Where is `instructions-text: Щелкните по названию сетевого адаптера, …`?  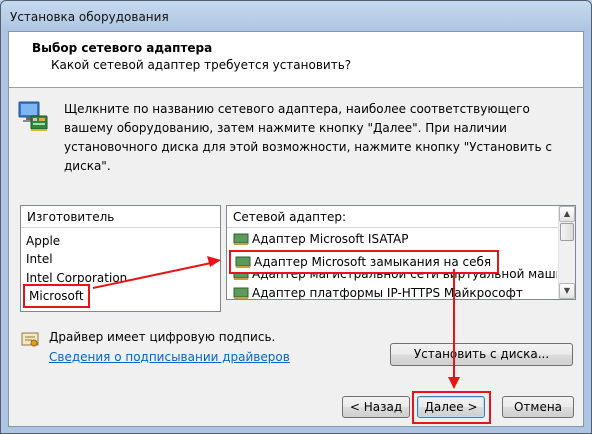 instructions-text: Щелкните по названию сетевого адаптера, … is located at coordinates (308, 137).